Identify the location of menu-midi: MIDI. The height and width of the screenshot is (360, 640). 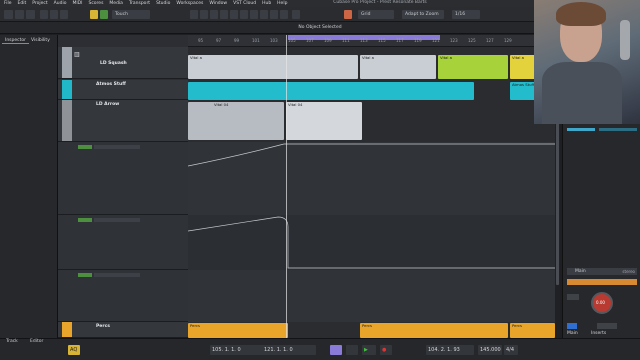
(77, 3).